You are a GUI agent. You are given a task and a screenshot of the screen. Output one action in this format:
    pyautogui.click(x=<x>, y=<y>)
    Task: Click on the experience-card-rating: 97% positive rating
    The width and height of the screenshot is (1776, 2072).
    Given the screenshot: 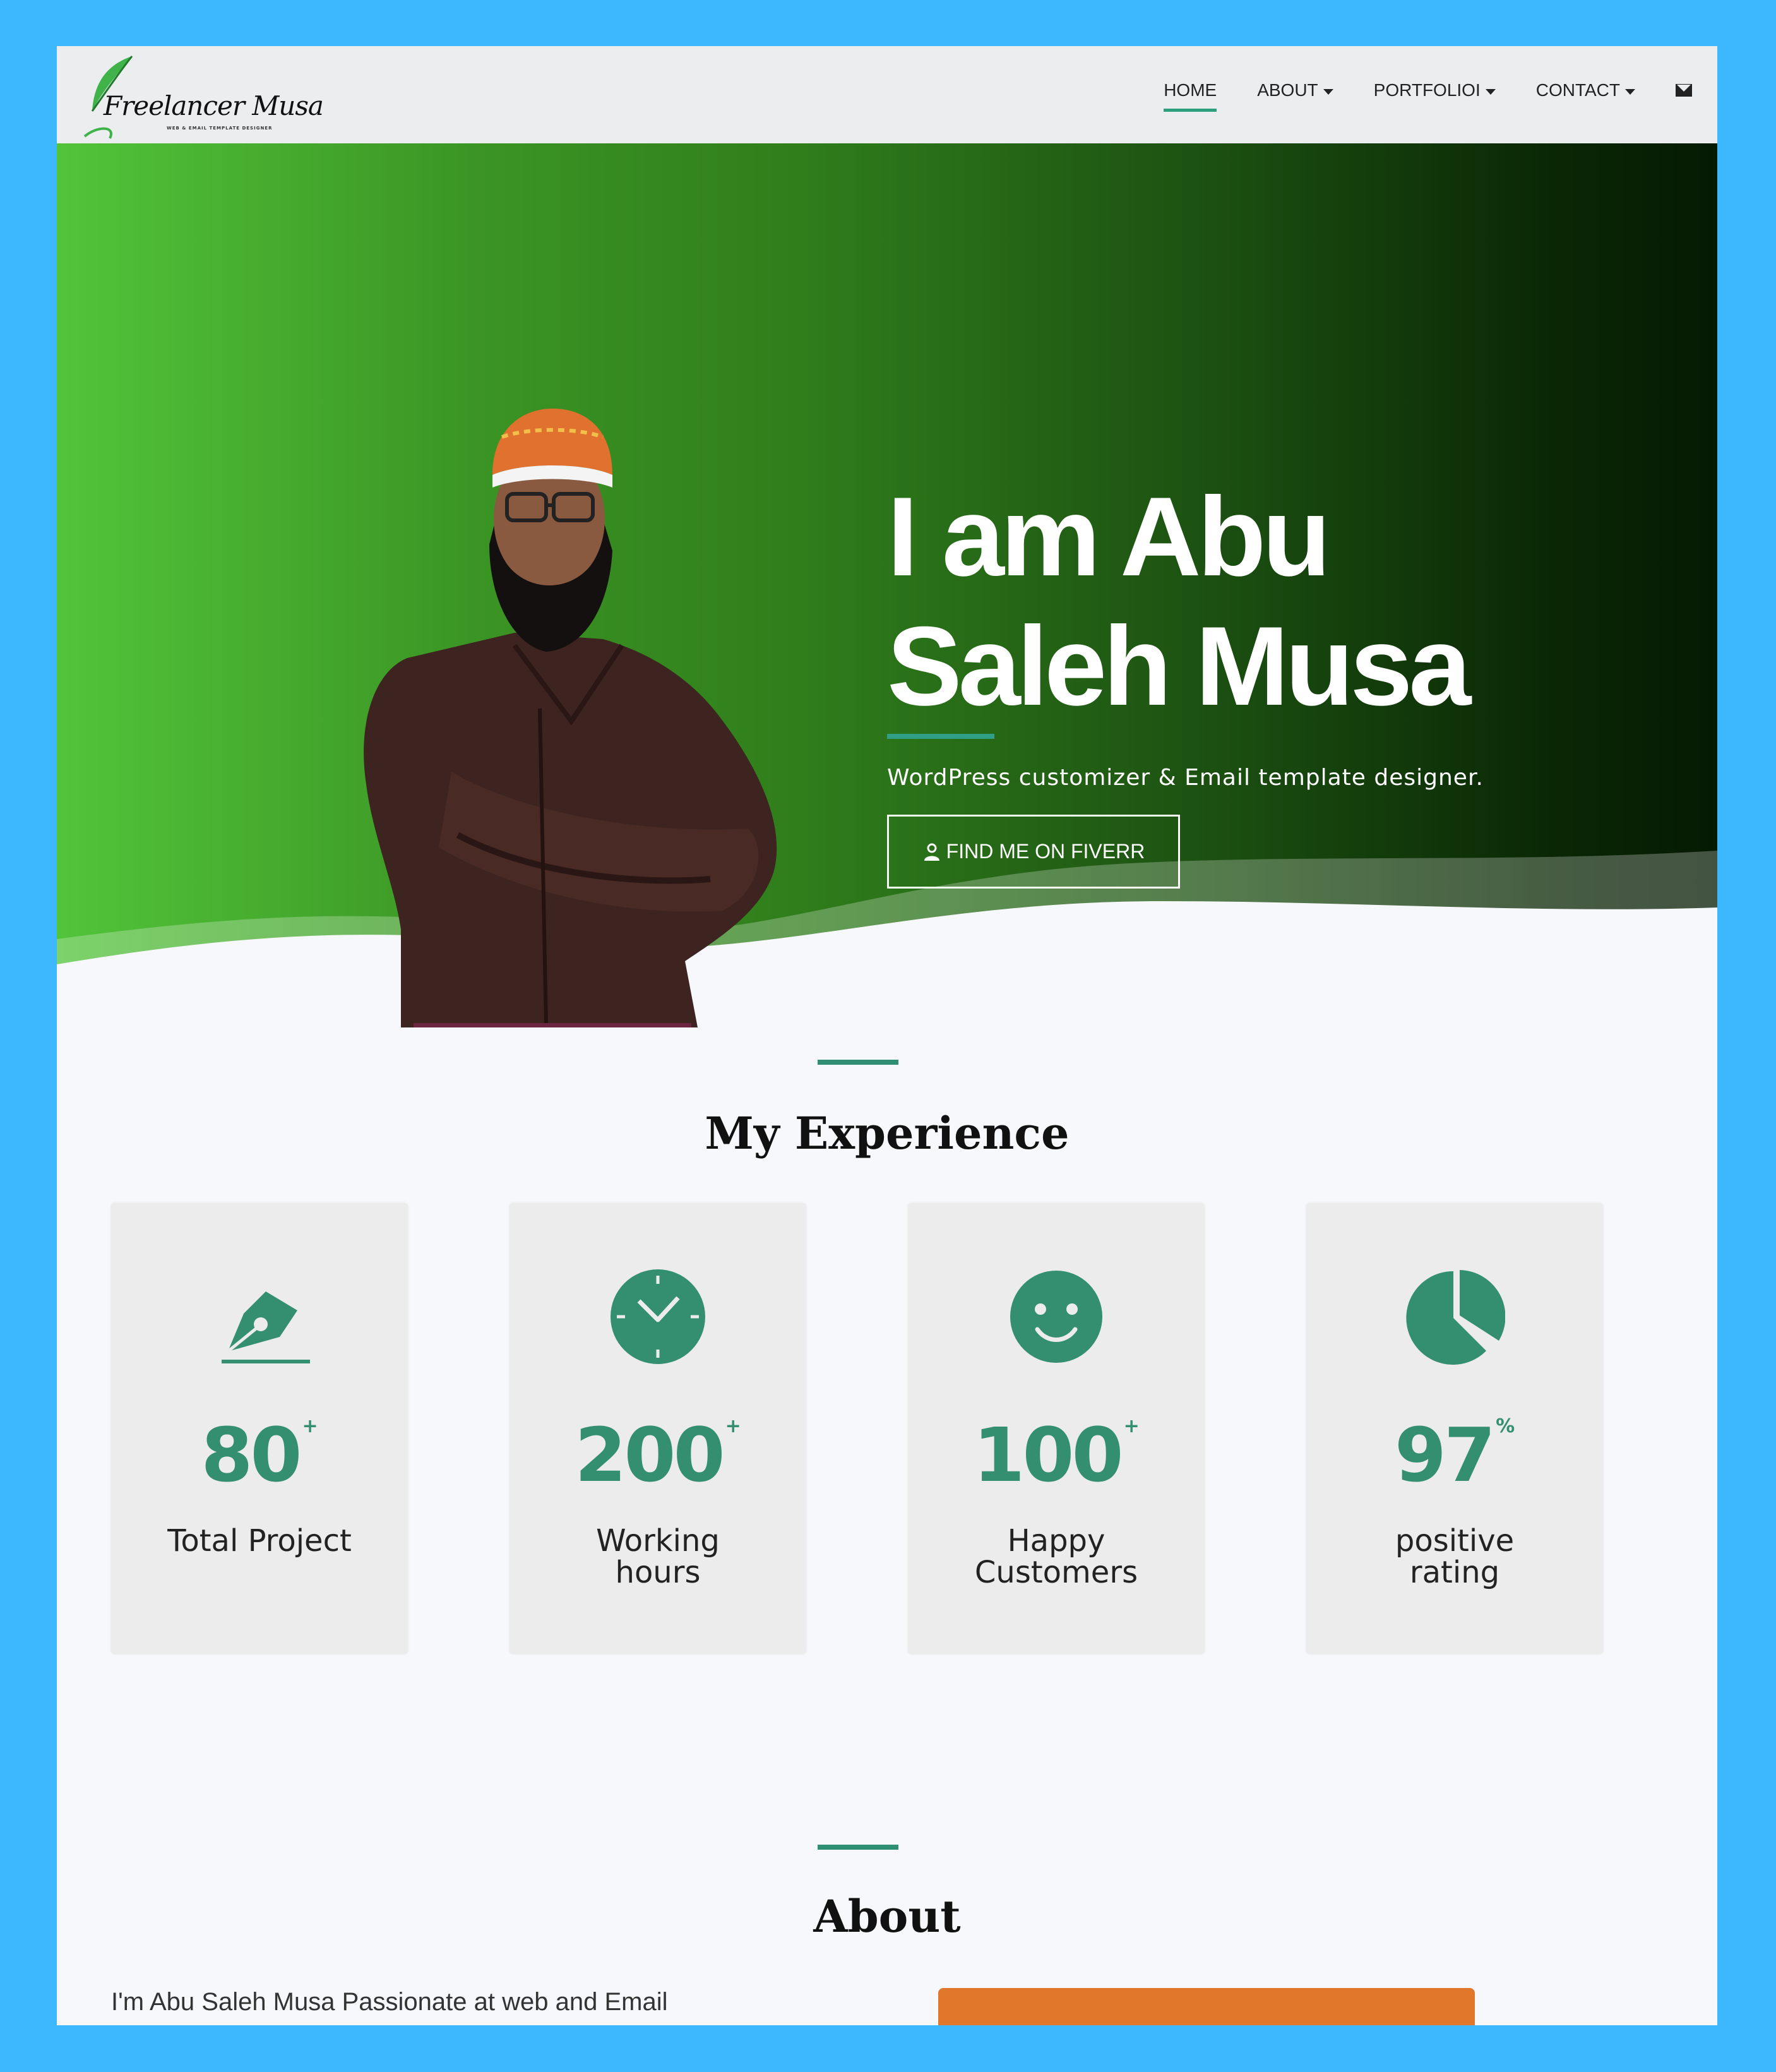 What is the action you would take?
    pyautogui.click(x=1454, y=1428)
    